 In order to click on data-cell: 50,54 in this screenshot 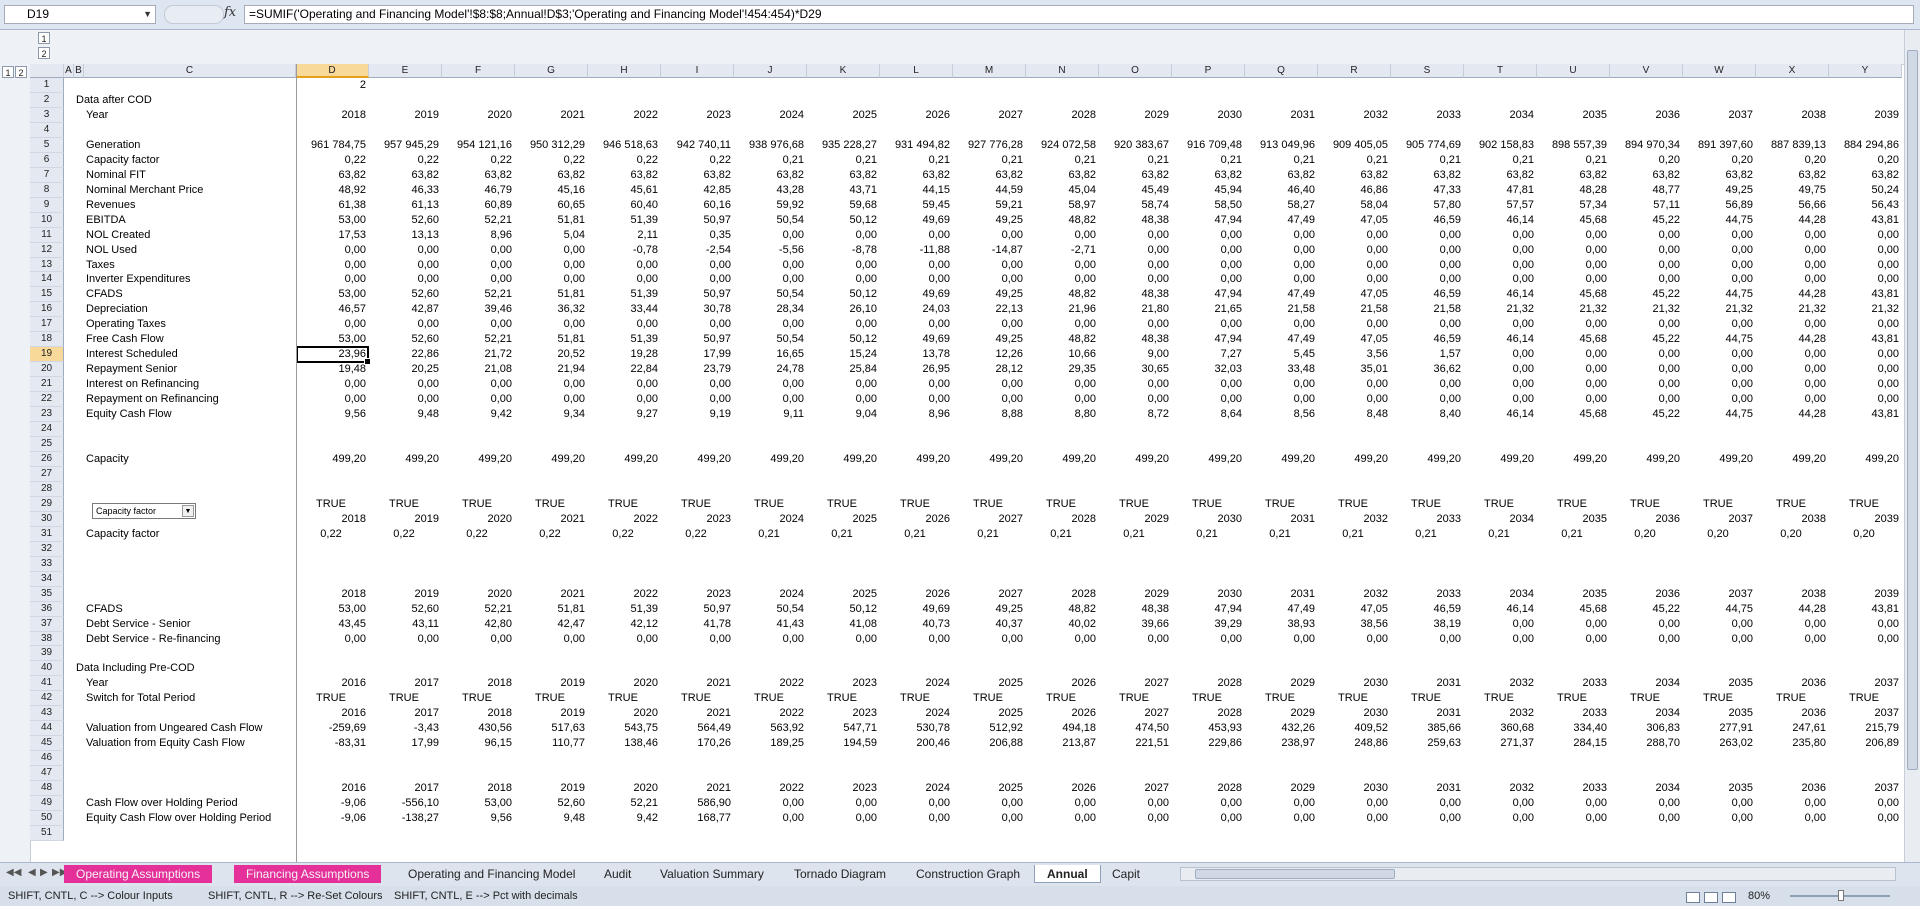, I will do `click(769, 220)`.